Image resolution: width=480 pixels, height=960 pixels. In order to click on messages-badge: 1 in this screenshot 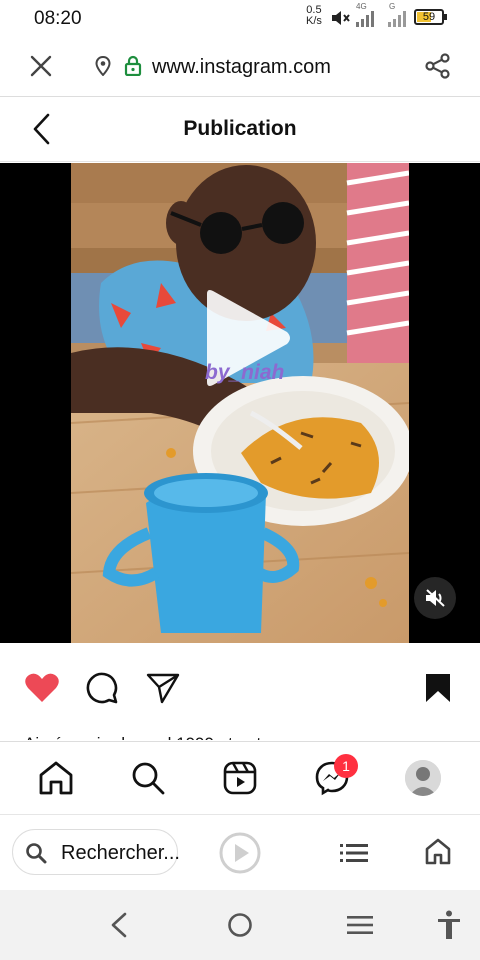, I will do `click(346, 766)`.